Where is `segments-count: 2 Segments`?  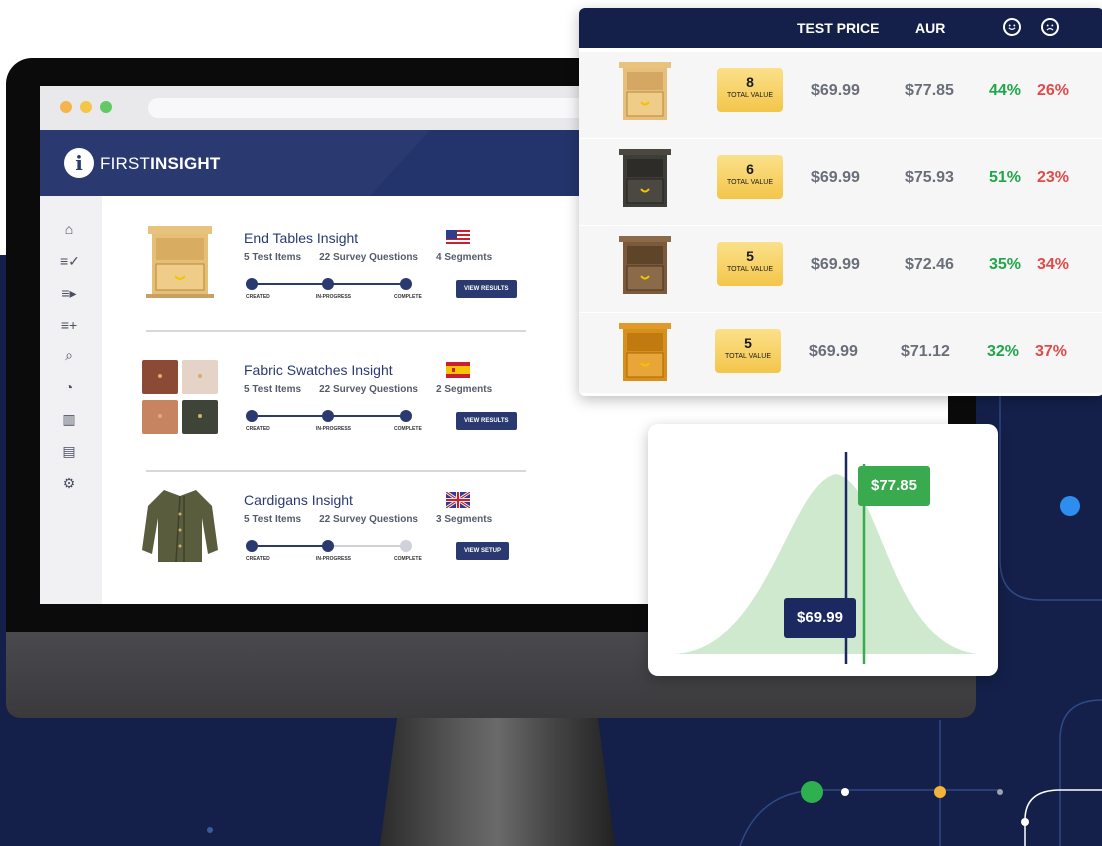 segments-count: 2 Segments is located at coordinates (464, 389).